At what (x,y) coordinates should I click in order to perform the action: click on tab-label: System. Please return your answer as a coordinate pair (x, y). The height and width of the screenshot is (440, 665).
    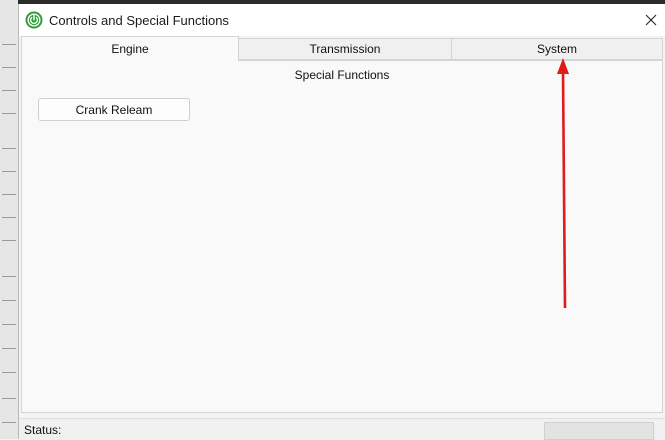
    Looking at the image, I should click on (556, 49).